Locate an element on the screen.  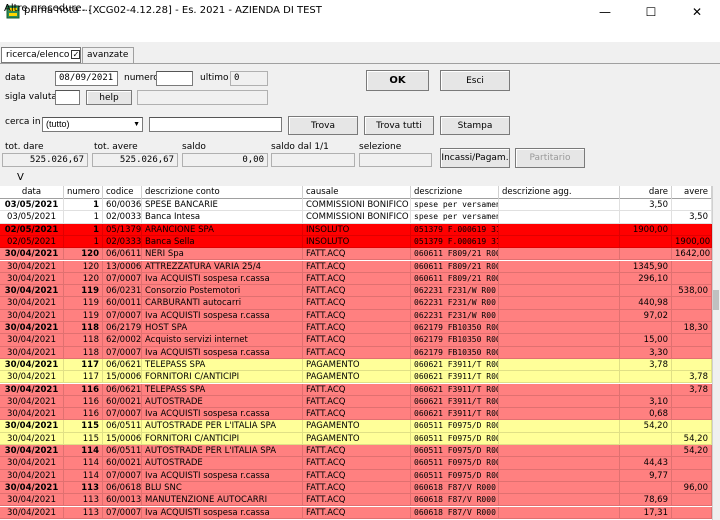
menu-bar is located at coordinates (360, 33).